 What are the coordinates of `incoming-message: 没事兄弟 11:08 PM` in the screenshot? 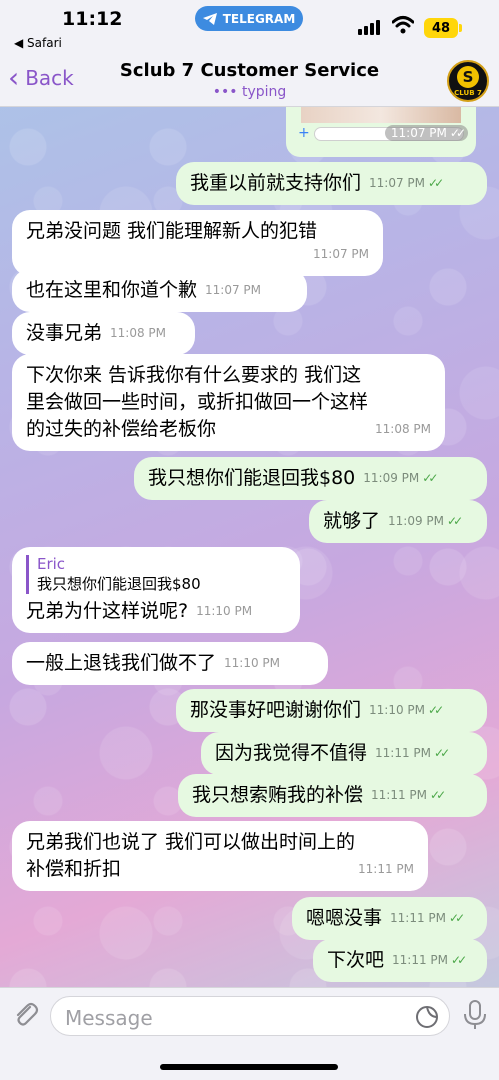 It's located at (103, 333).